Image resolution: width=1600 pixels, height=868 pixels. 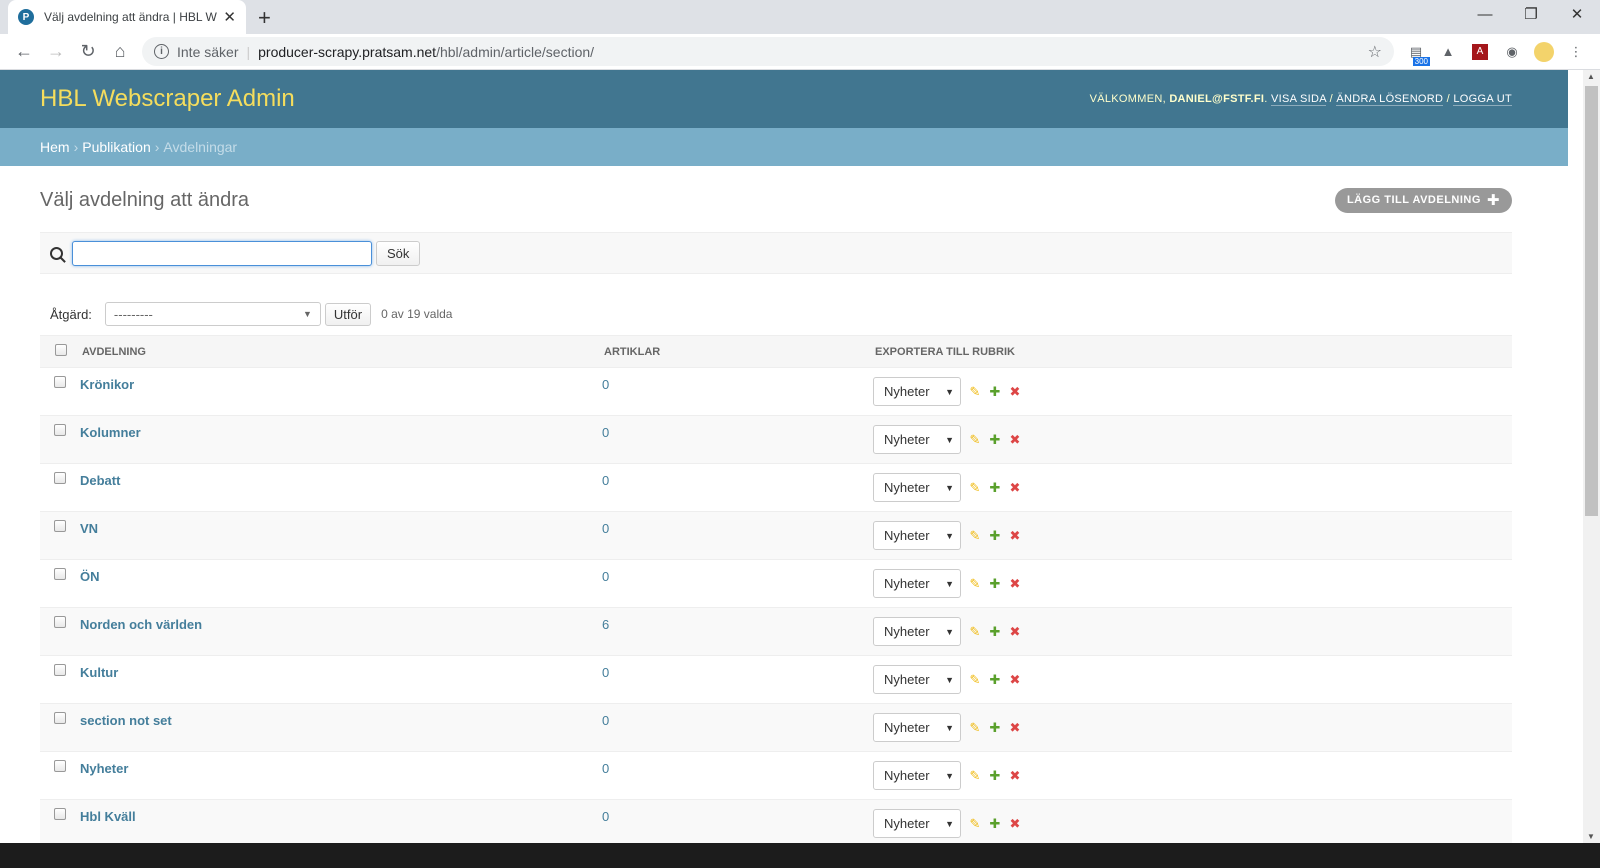 I want to click on browser-tab: P Välj avdelning att ändra | HBL We ✕, so click(x=127, y=17).